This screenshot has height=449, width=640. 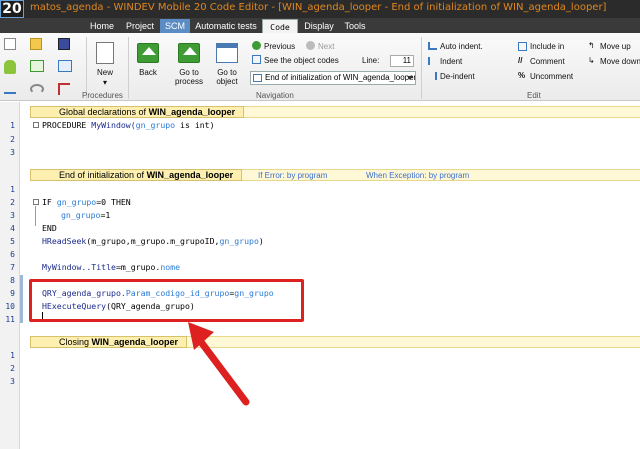 I want to click on line-number-input: 11, so click(x=402, y=61).